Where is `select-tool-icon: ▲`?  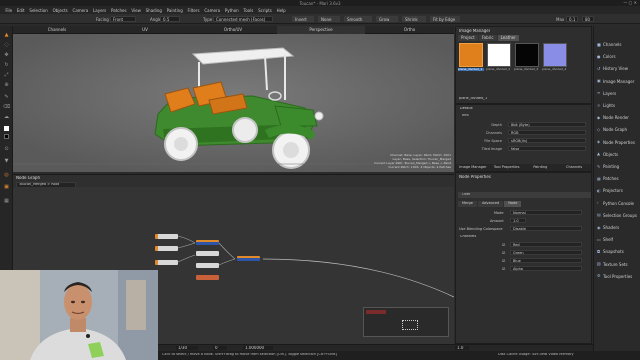
select-tool-icon: ▲ is located at coordinates (6, 35).